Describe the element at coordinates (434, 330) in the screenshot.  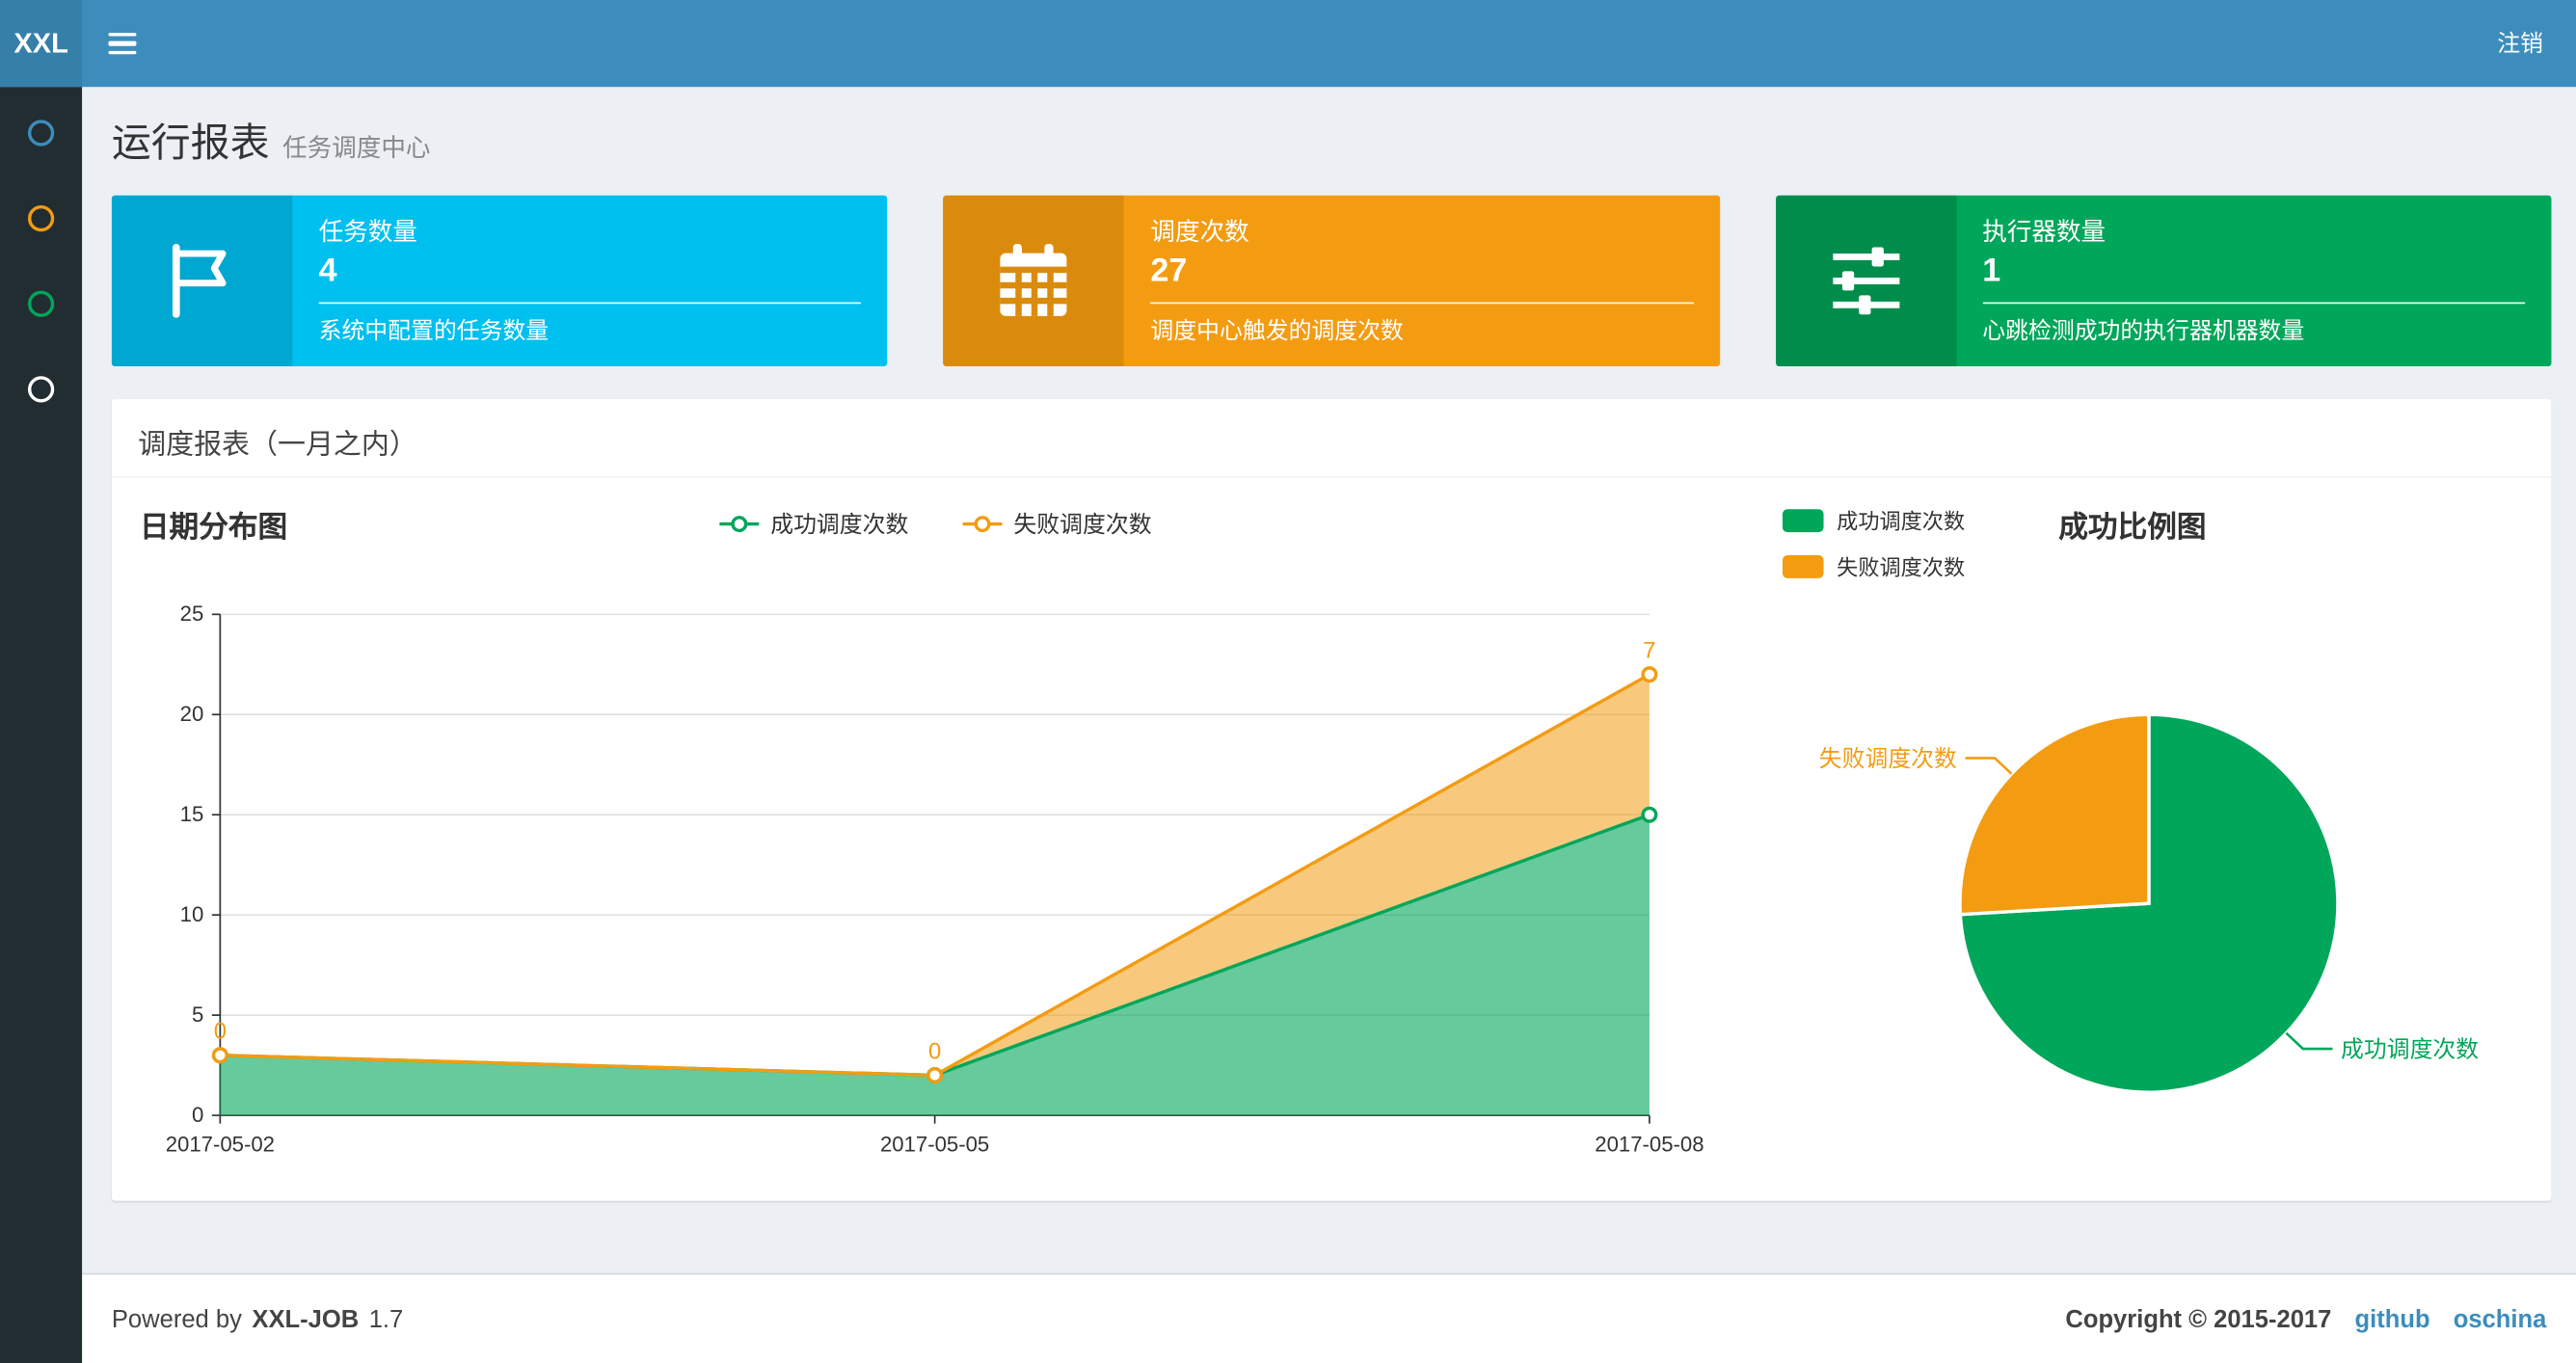
I see `info-box-desc: 系统中配置的任务数量` at that location.